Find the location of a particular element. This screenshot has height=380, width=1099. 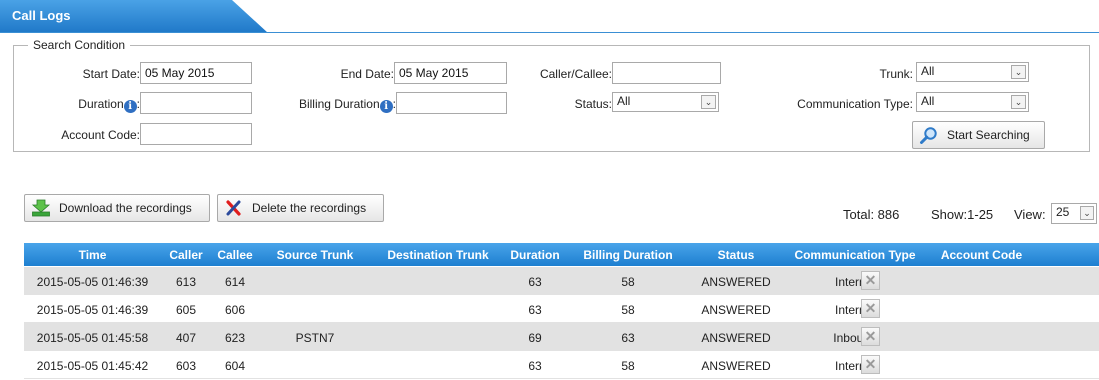

download-arrow-icon is located at coordinates (41, 208).